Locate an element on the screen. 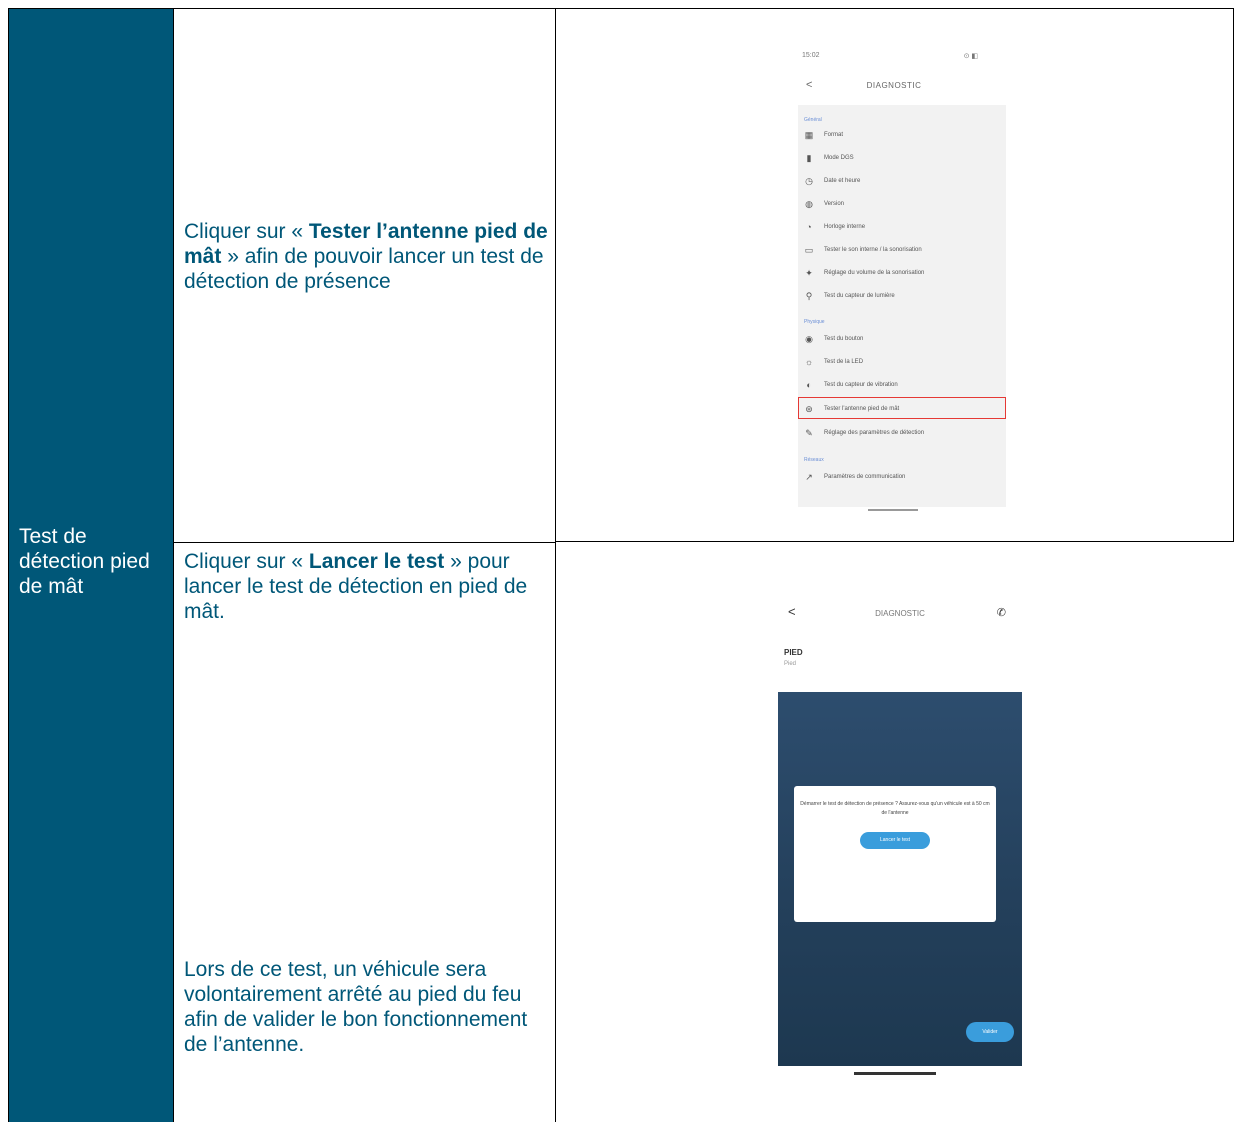 Image resolution: width=1234 pixels, height=1122 pixels. list-item: ☼ Test de la LED is located at coordinates (902, 363).